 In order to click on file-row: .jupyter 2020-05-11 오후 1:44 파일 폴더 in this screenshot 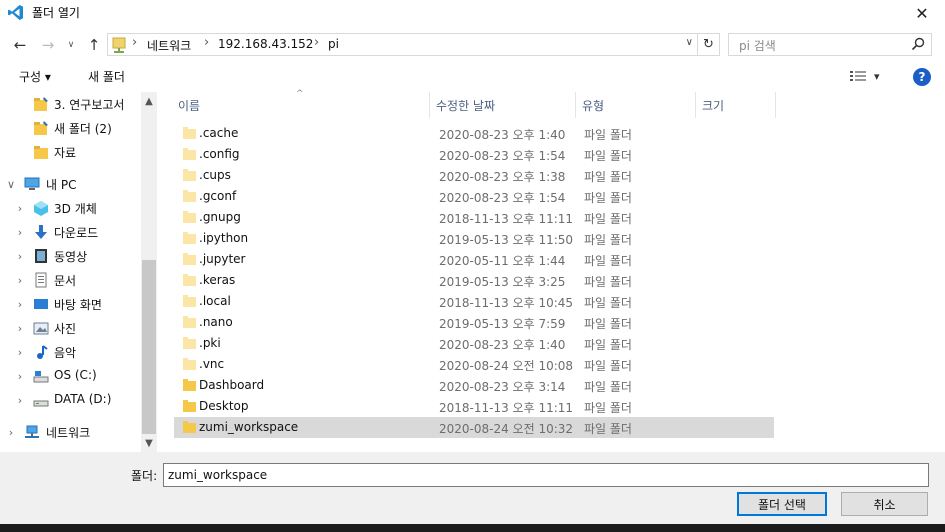, I will do `click(474, 259)`.